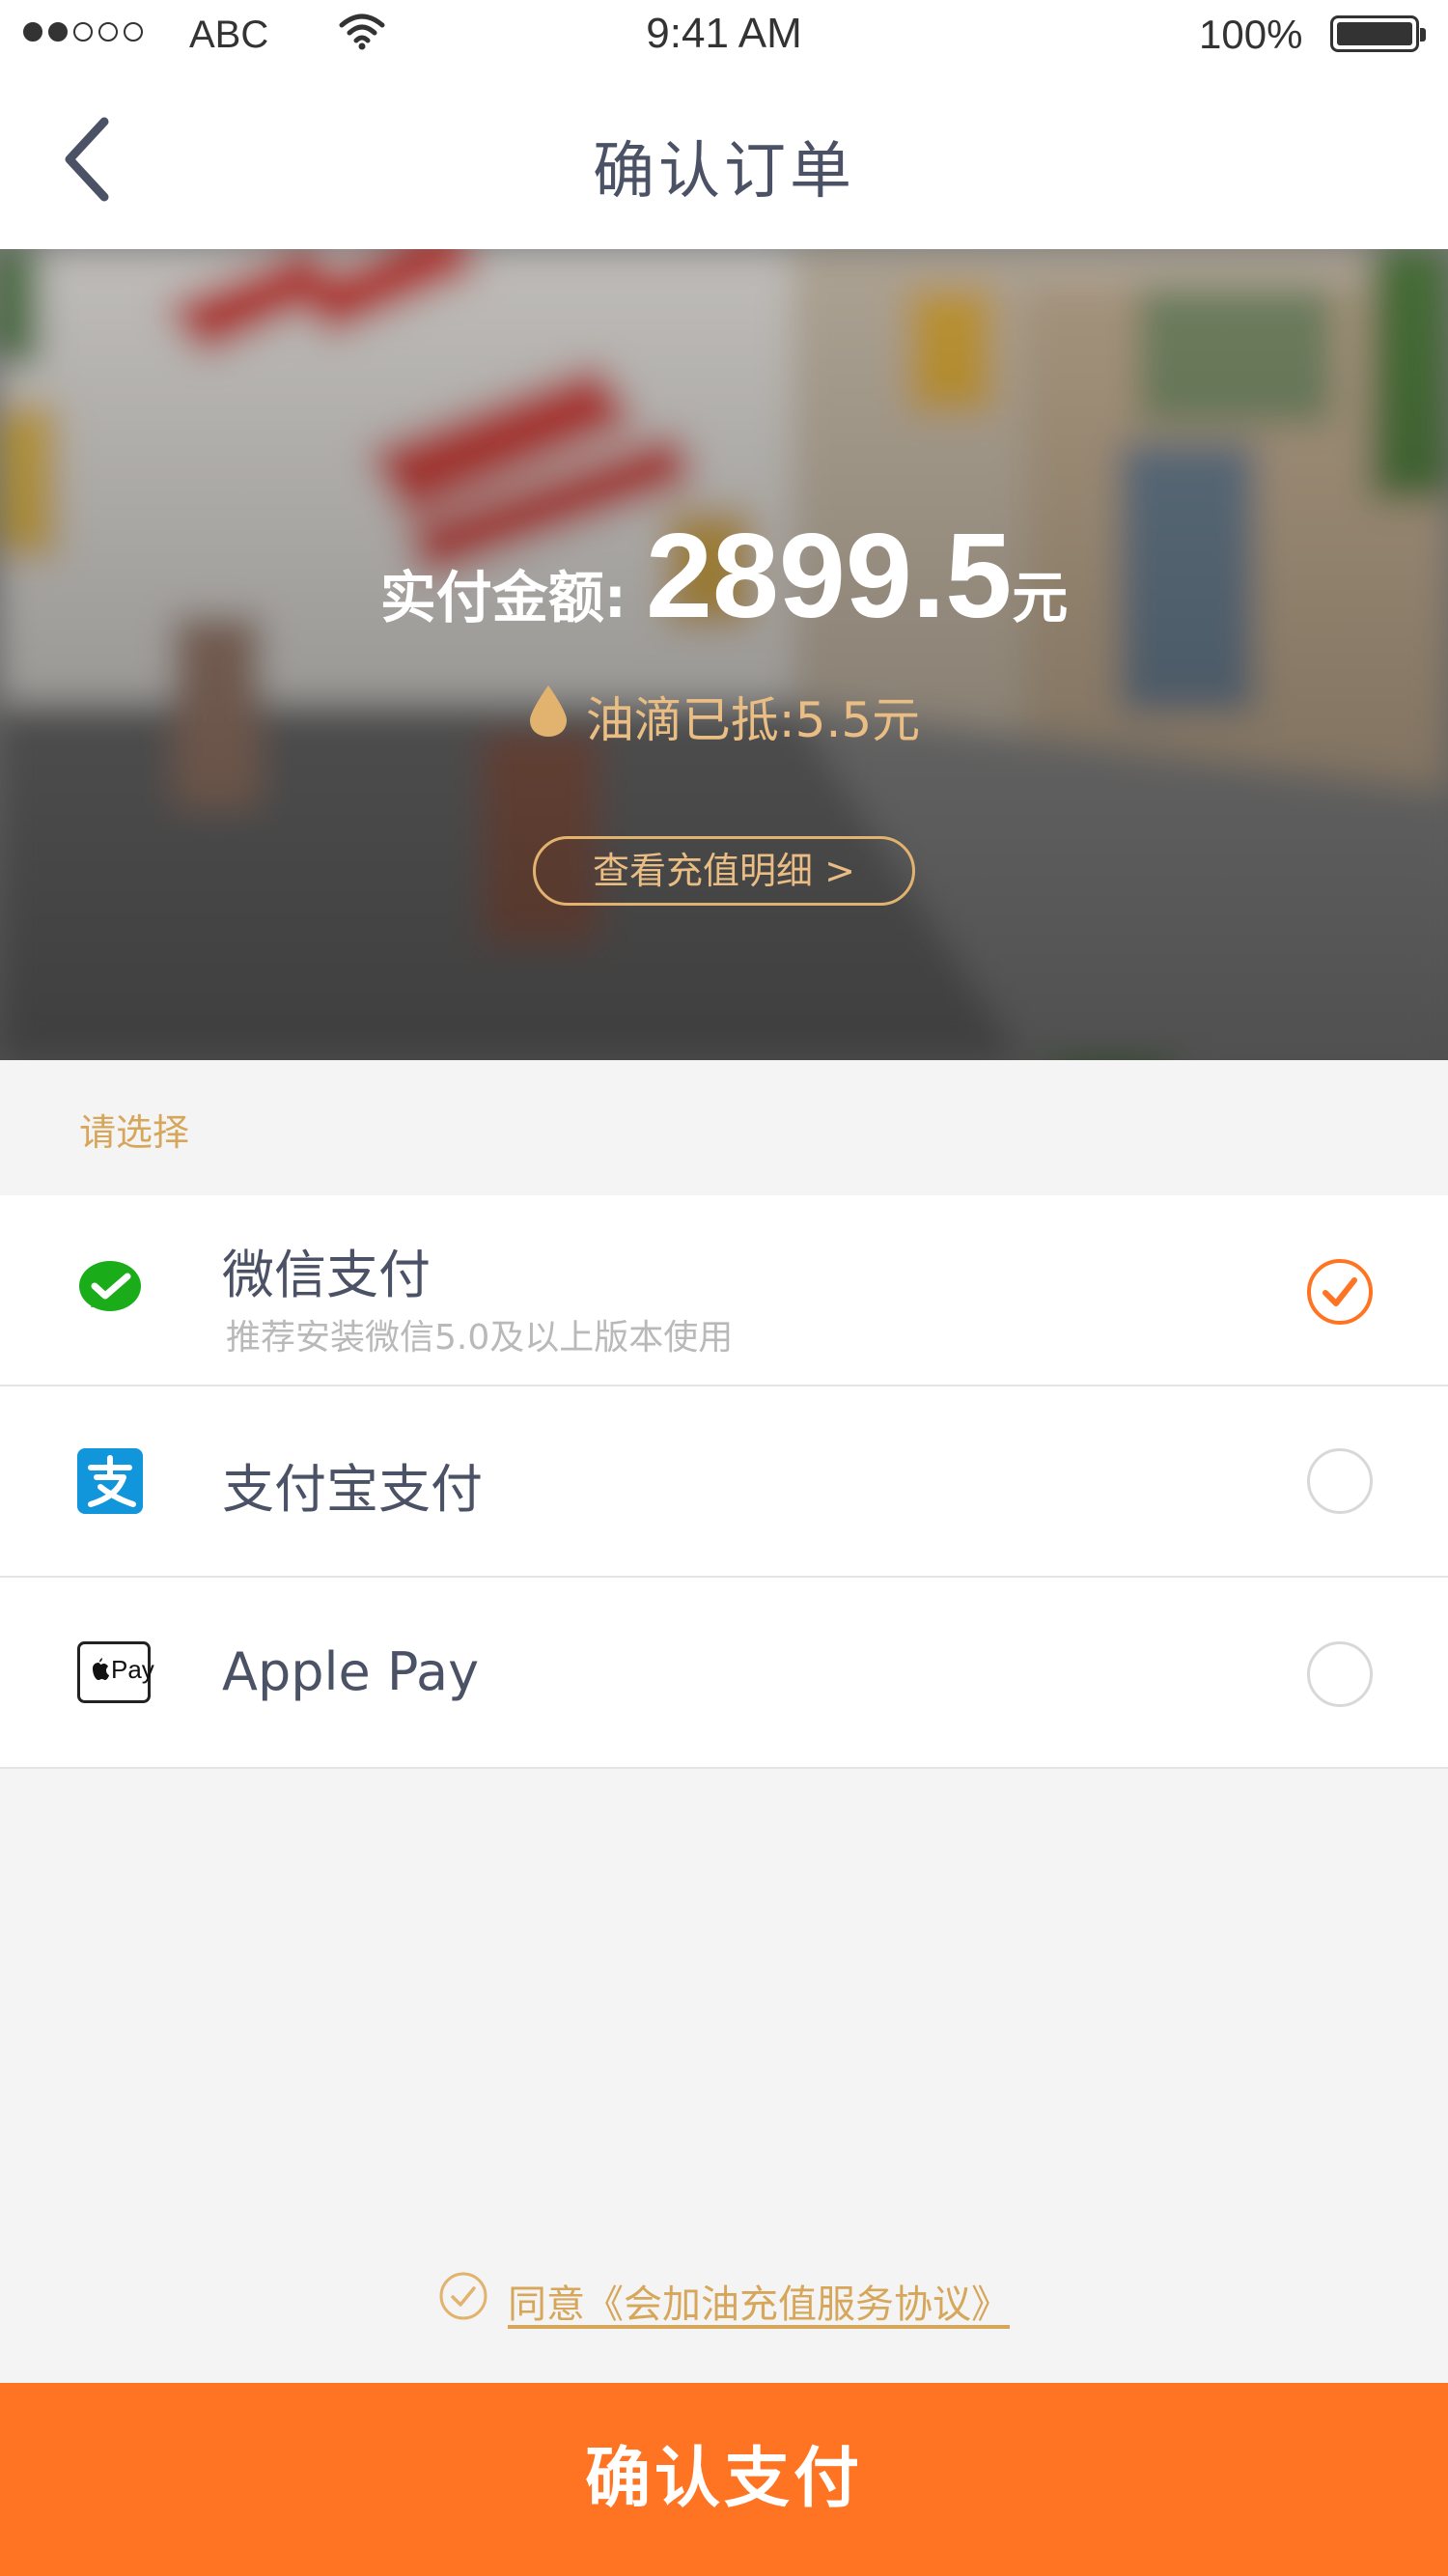  Describe the element at coordinates (110, 1481) in the screenshot. I see `alipay-icon` at that location.